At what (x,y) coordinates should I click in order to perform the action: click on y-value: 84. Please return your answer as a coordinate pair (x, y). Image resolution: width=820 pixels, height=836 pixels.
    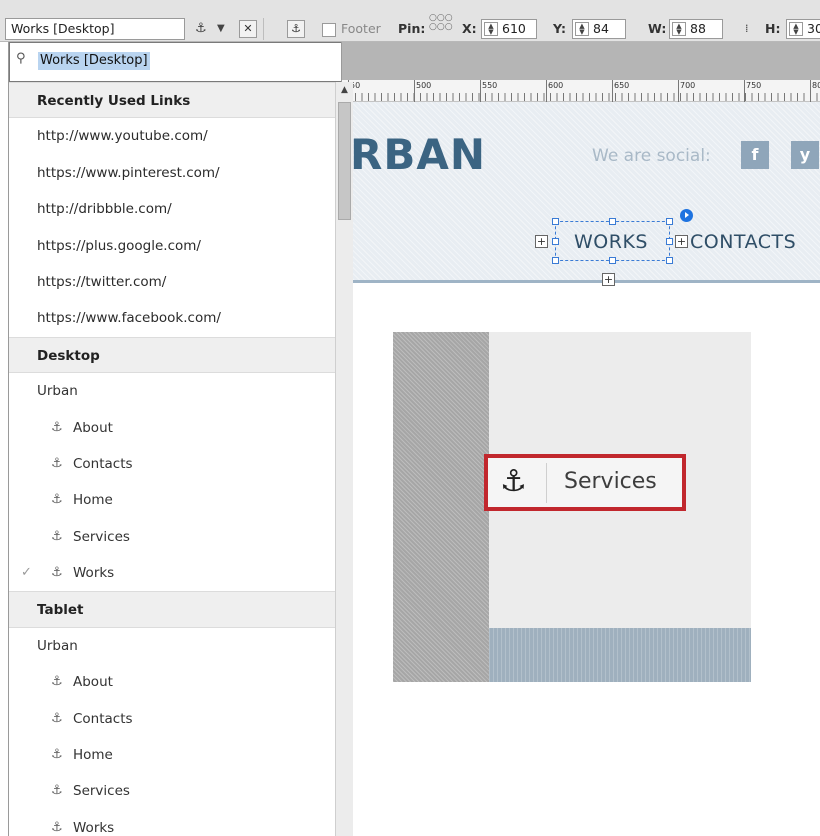
    Looking at the image, I should click on (601, 28).